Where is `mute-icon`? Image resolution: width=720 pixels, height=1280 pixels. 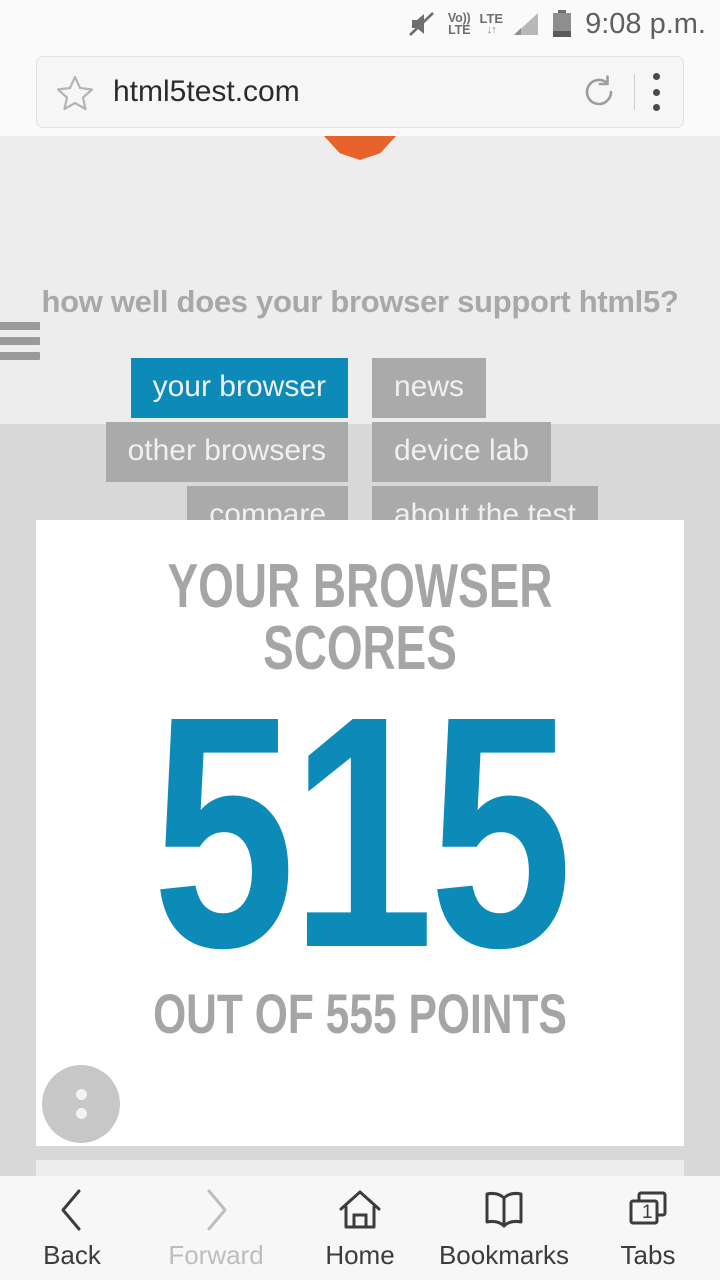 mute-icon is located at coordinates (424, 24).